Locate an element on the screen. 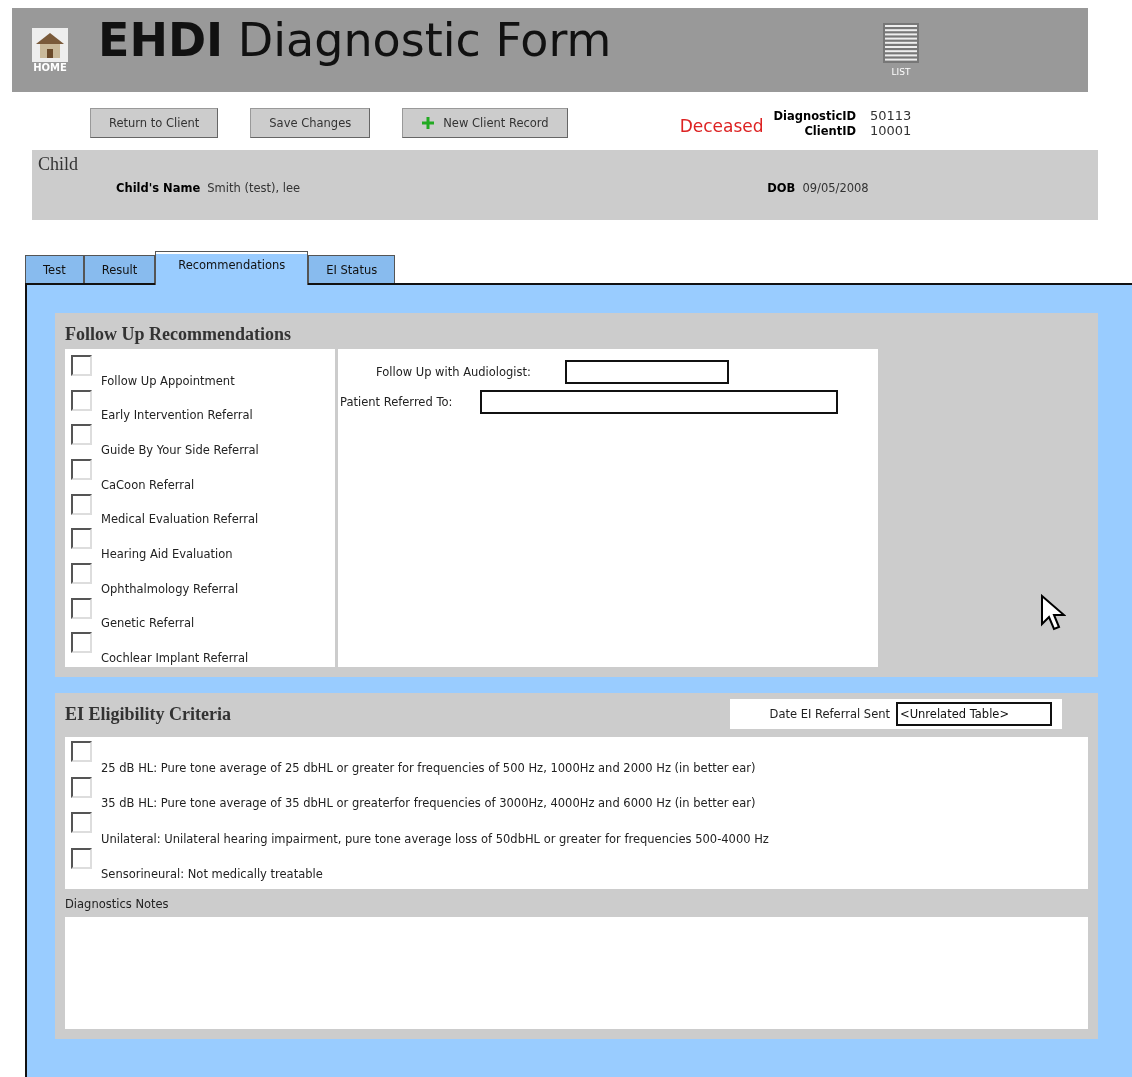 Image resolution: width=1132 pixels, height=1077 pixels. checkbox-label: Guide By Your Side Referral is located at coordinates (180, 451).